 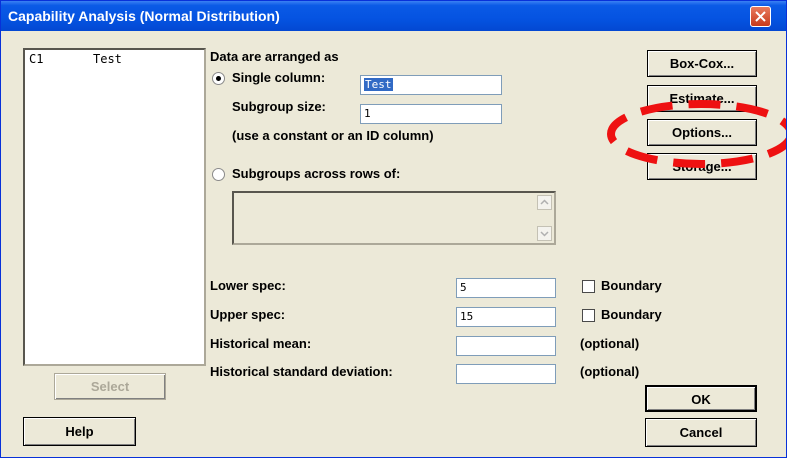 I want to click on upper-spec-label: Upper spec:, so click(x=248, y=314).